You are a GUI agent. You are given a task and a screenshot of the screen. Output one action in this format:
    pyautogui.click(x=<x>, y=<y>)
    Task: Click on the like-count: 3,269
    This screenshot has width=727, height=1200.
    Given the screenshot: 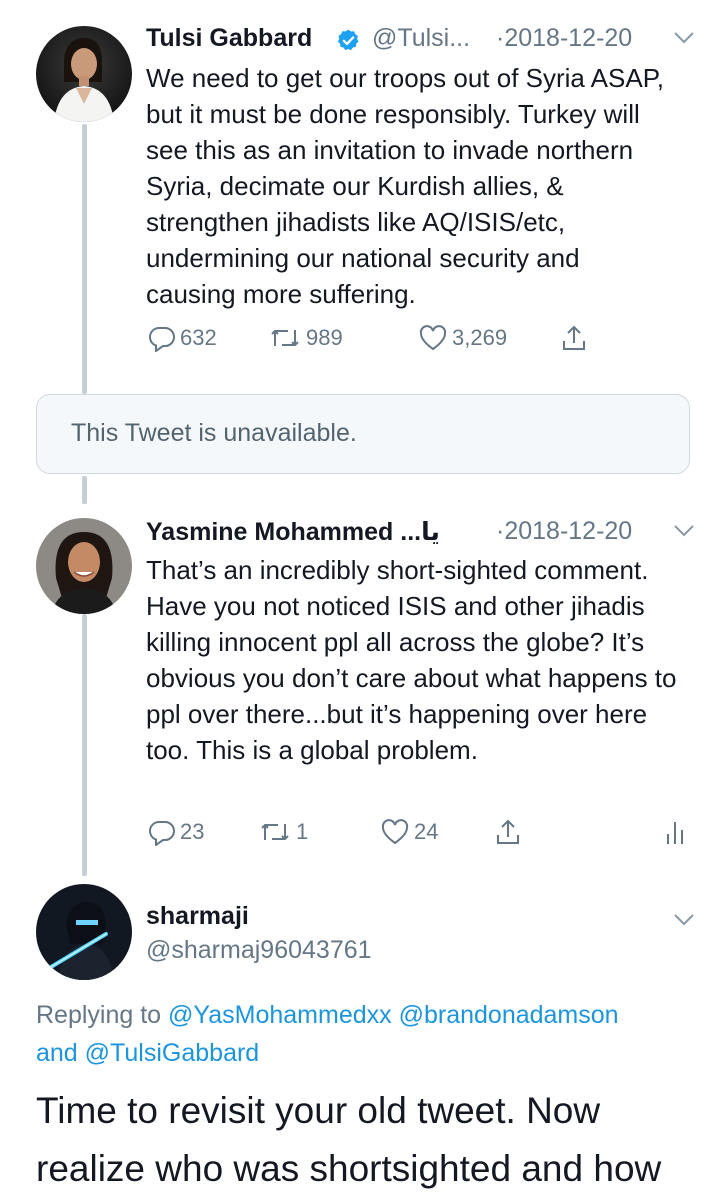 What is the action you would take?
    pyautogui.click(x=480, y=337)
    